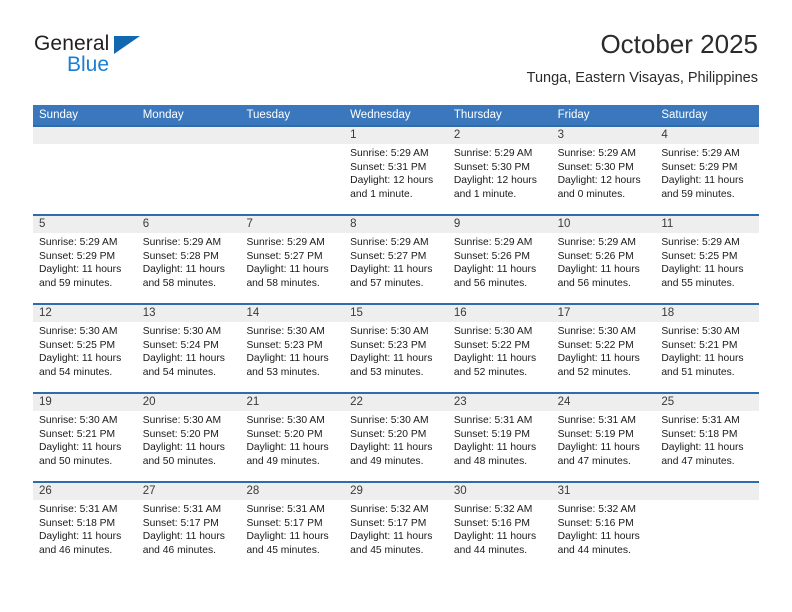  What do you see at coordinates (85, 491) in the screenshot?
I see `day-number: 26` at bounding box center [85, 491].